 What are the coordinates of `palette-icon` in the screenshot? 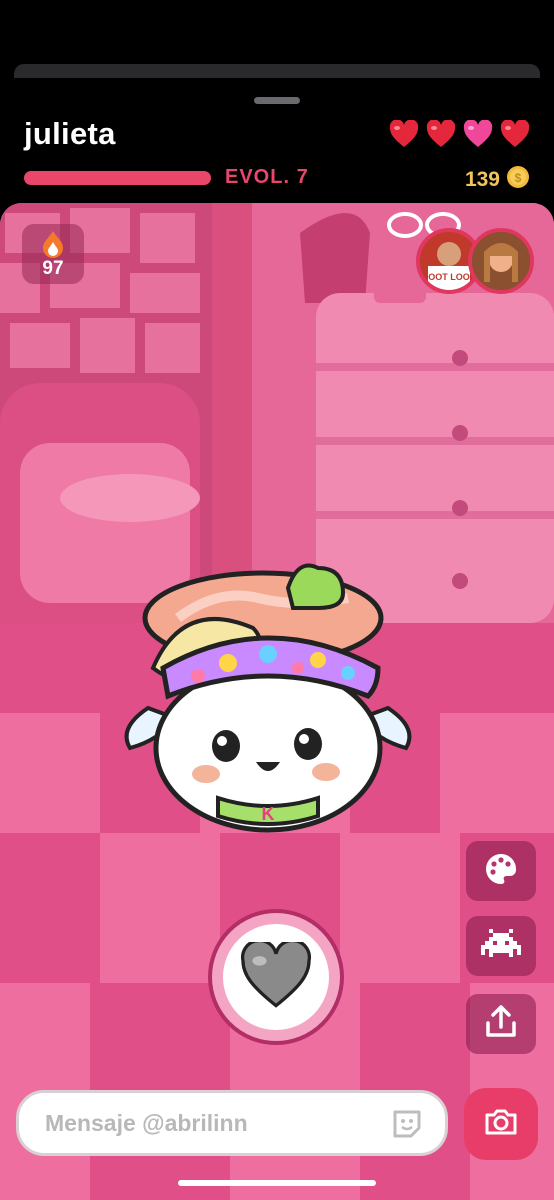 It's located at (501, 871).